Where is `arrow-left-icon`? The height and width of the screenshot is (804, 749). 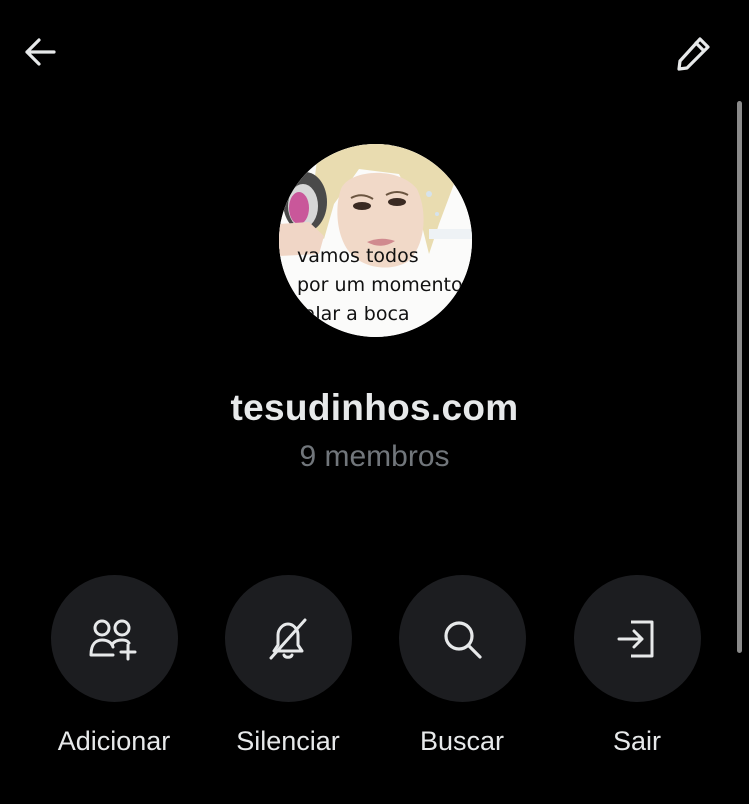
arrow-left-icon is located at coordinates (40, 52).